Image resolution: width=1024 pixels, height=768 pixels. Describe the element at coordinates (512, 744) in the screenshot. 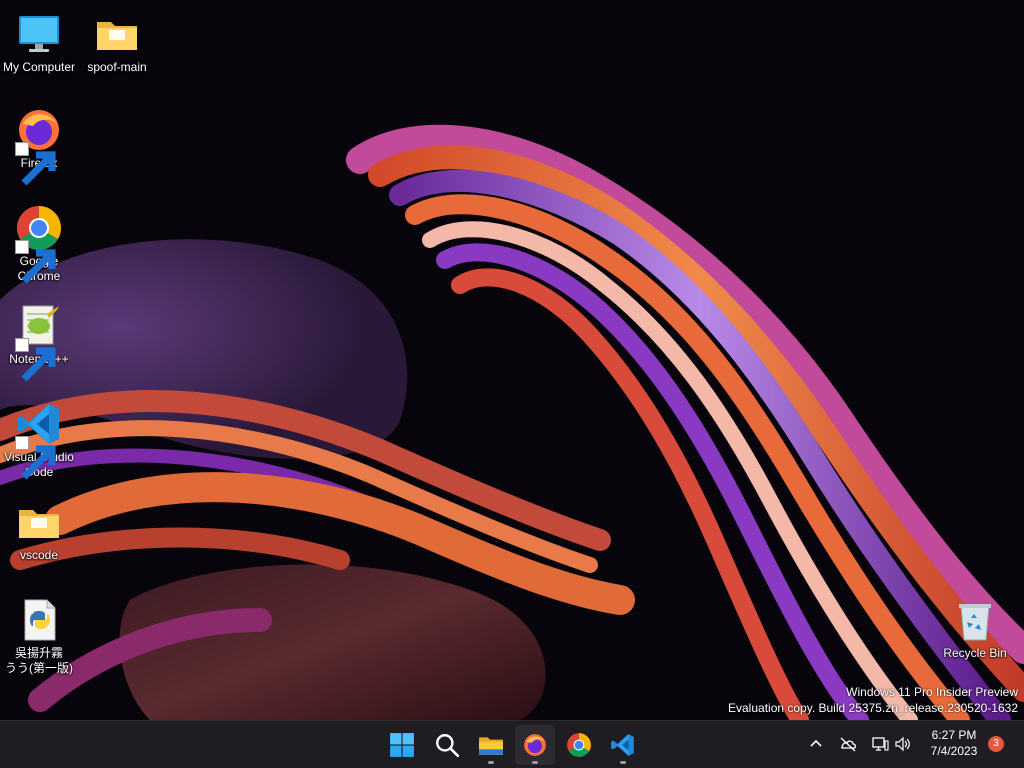

I see `taskbar: 6:27 PM 7/4/2023 3` at that location.